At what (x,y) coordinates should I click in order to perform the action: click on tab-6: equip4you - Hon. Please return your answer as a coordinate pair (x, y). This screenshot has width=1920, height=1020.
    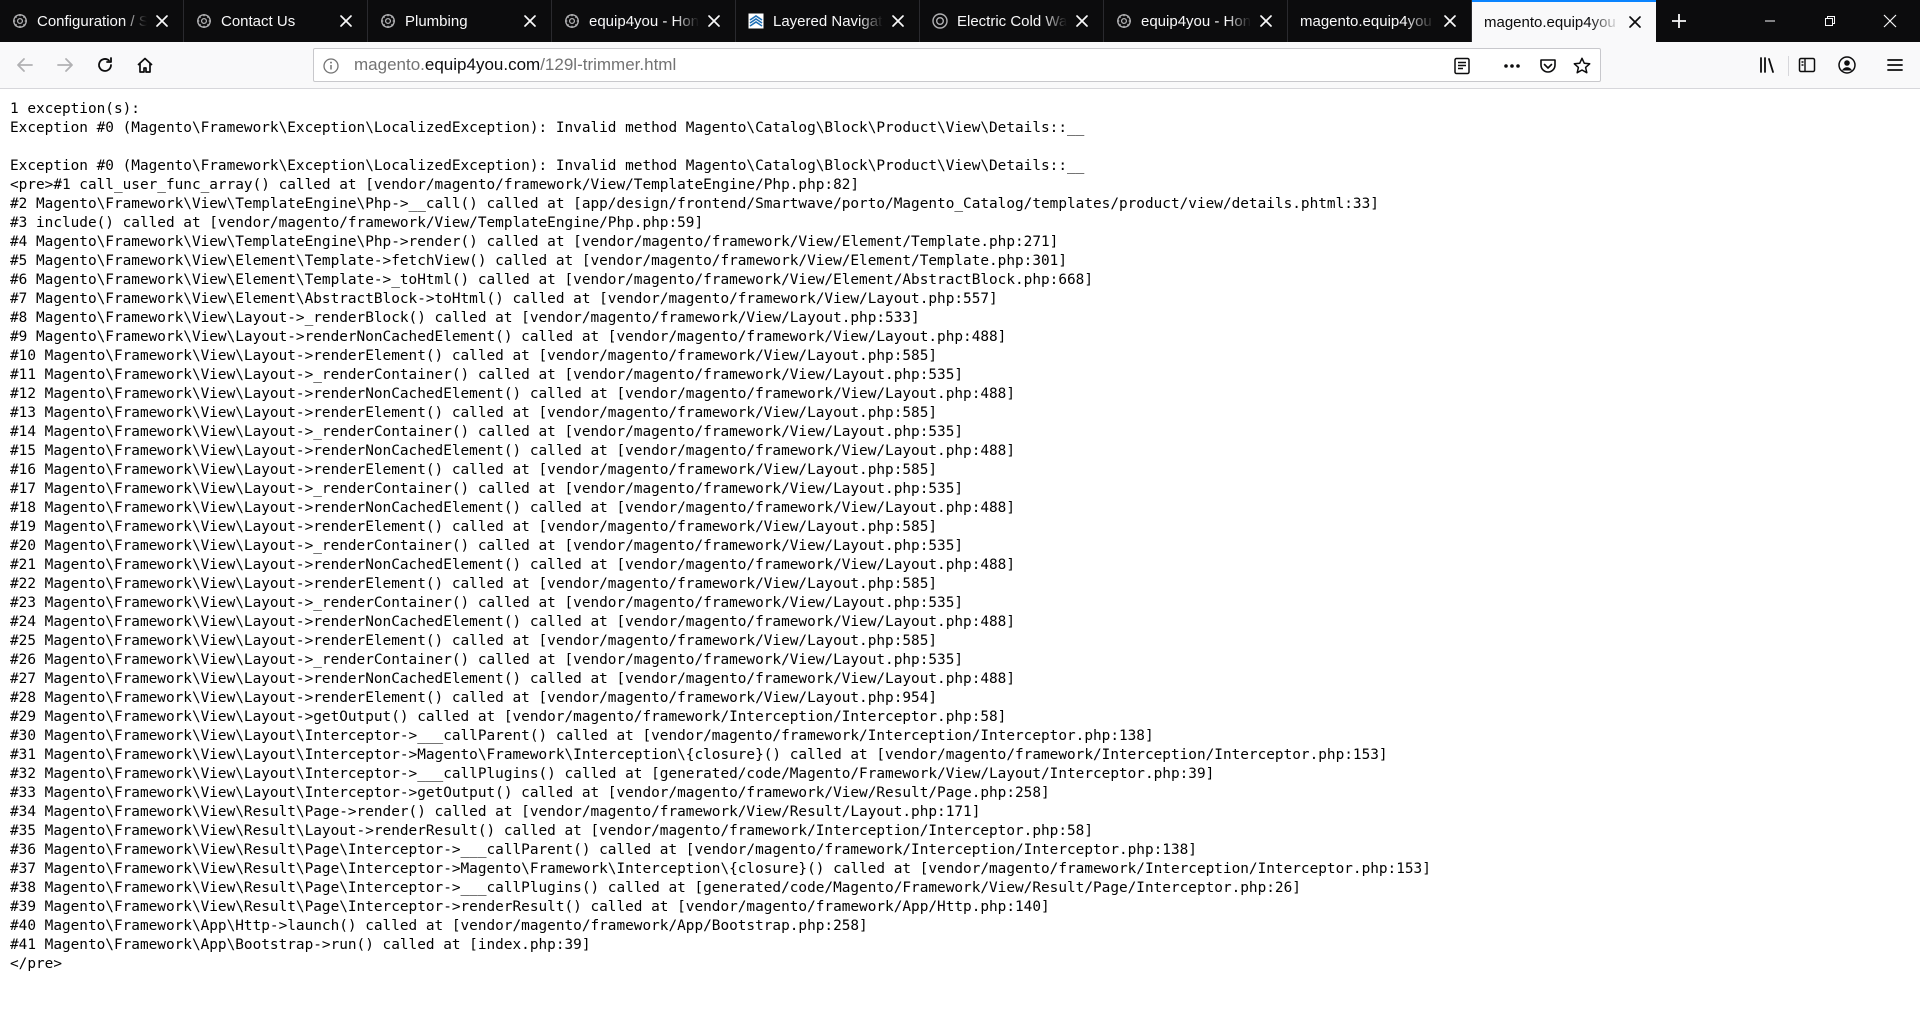
    Looking at the image, I should click on (1196, 21).